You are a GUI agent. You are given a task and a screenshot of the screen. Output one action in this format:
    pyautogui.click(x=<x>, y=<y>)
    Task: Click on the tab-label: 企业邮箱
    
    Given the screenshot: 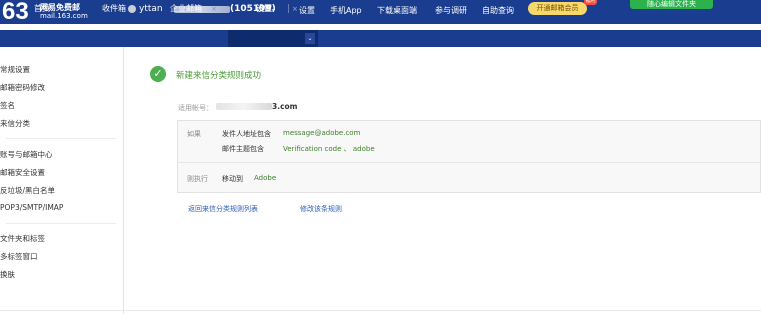 What is the action you would take?
    pyautogui.click(x=186, y=8)
    